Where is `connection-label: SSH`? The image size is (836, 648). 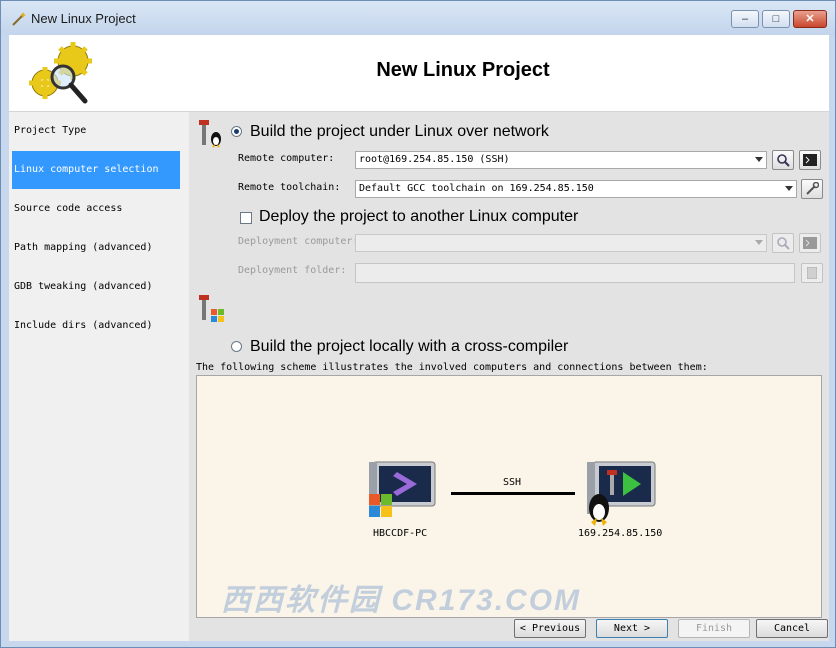 connection-label: SSH is located at coordinates (512, 482).